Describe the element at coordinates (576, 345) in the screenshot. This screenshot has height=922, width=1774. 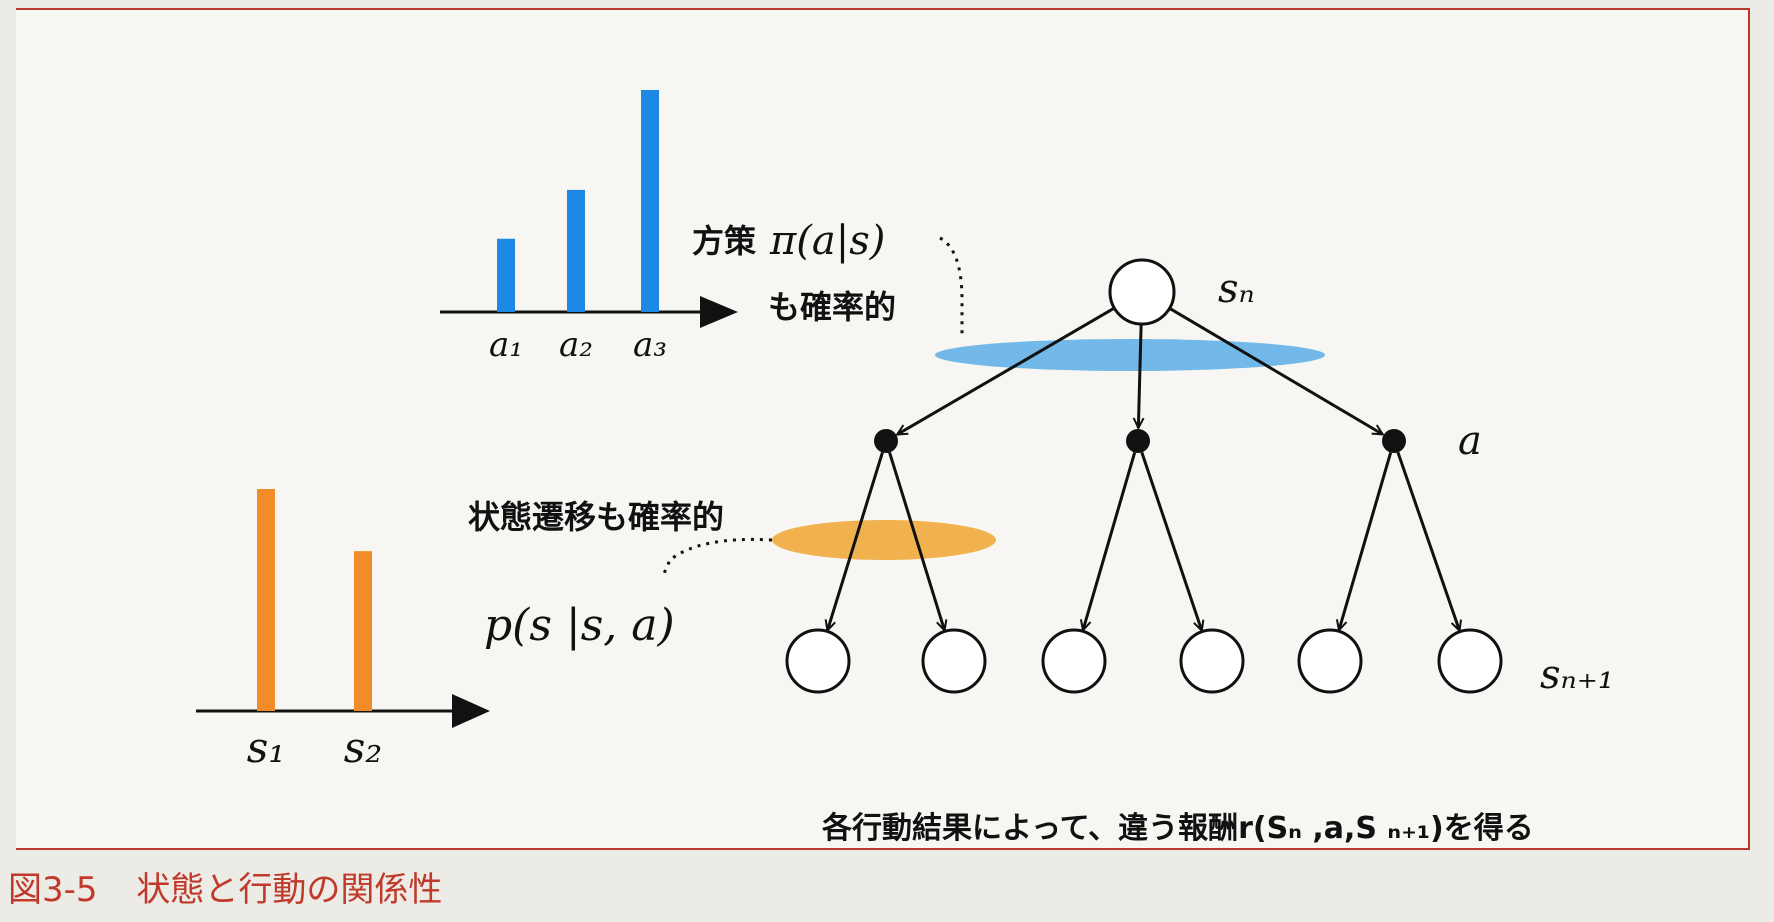
I see `policy-tick-2: a₂` at that location.